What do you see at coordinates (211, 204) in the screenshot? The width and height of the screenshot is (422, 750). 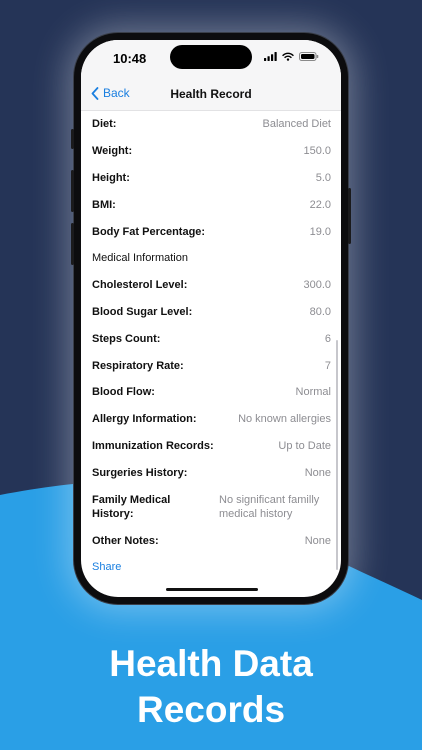 I see `record-row-bmi: BMI: 22.0` at bounding box center [211, 204].